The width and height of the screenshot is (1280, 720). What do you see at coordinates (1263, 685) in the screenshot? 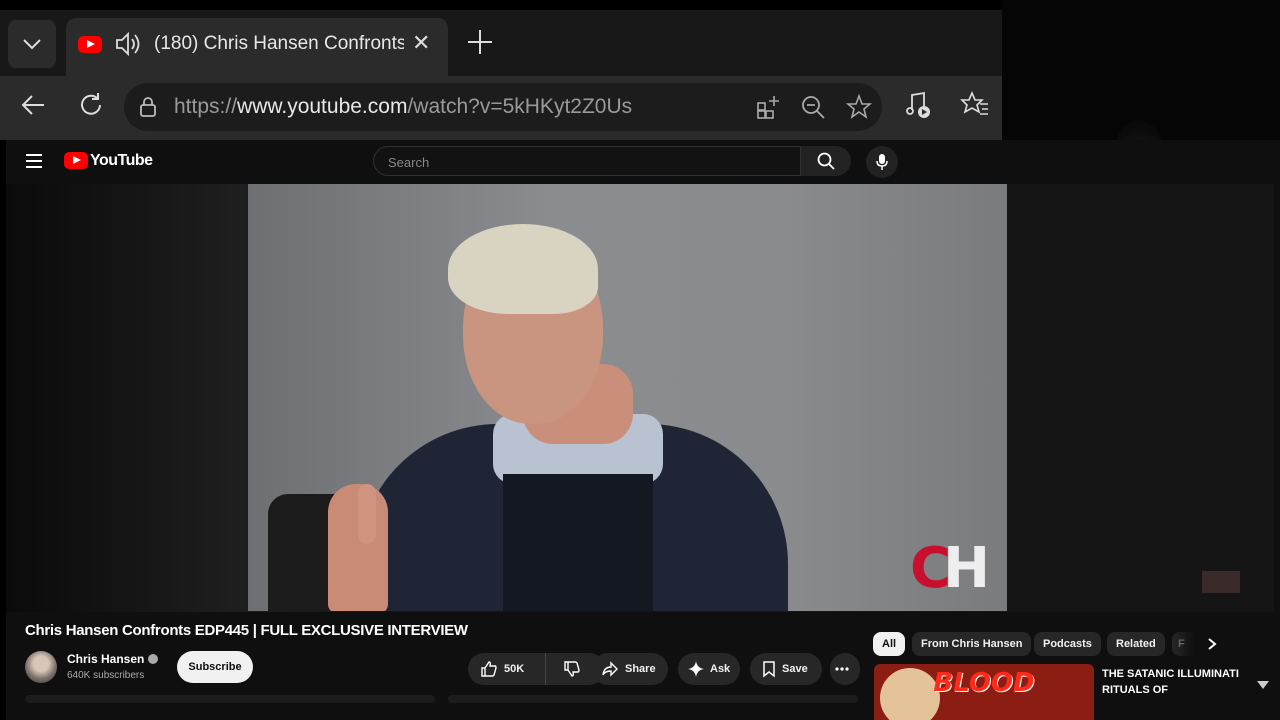
I see `caret-down-icon` at bounding box center [1263, 685].